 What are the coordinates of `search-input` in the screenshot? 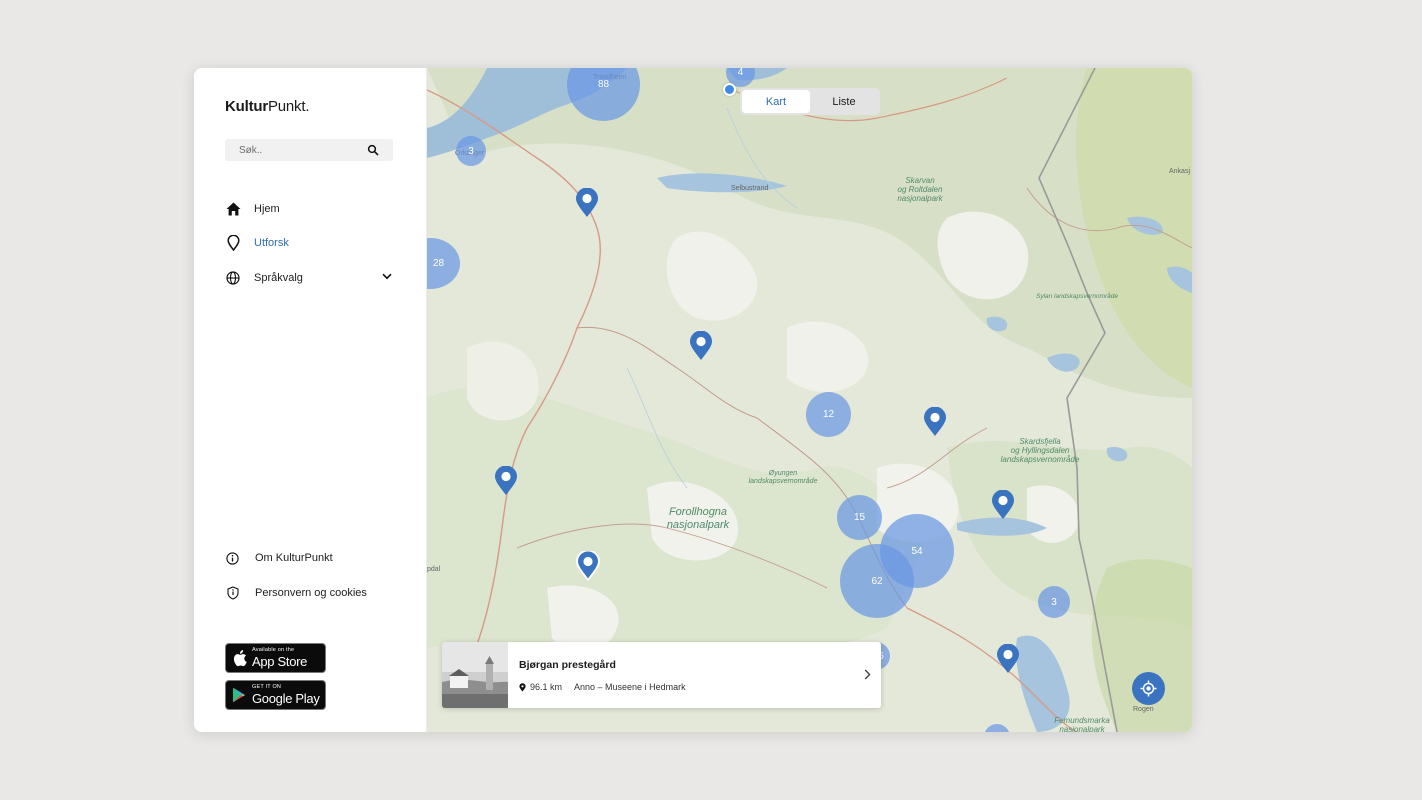 It's located at (295, 150).